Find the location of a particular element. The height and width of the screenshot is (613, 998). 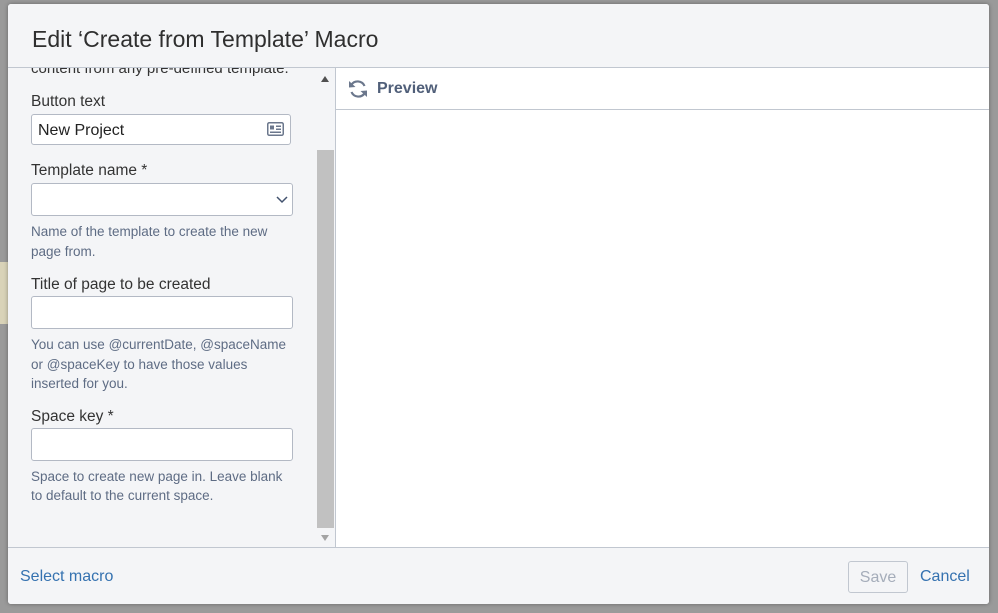

contact-card-icon is located at coordinates (275, 129).